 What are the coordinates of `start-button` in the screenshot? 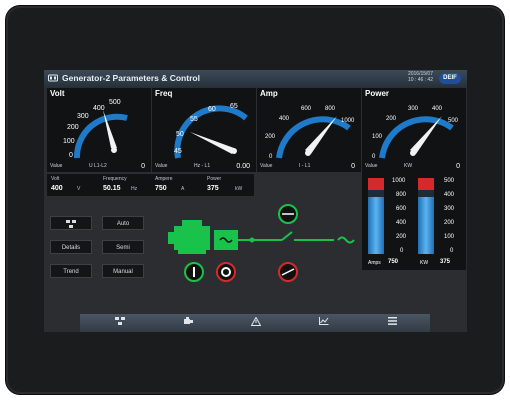 It's located at (194, 272).